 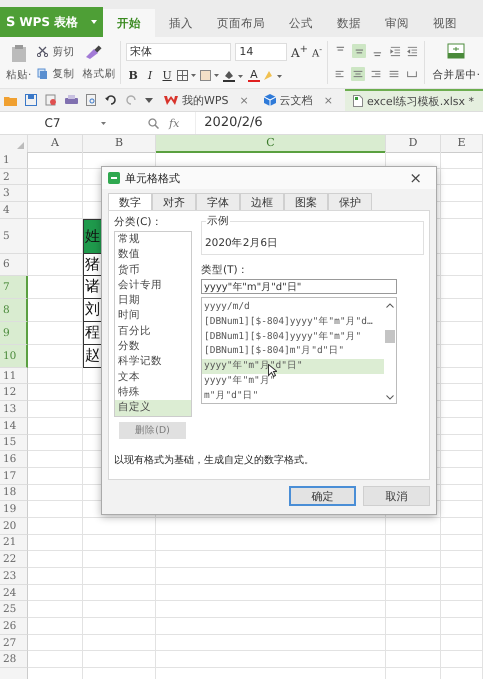 What do you see at coordinates (14, 476) in the screenshot?
I see `row-header: 17` at bounding box center [14, 476].